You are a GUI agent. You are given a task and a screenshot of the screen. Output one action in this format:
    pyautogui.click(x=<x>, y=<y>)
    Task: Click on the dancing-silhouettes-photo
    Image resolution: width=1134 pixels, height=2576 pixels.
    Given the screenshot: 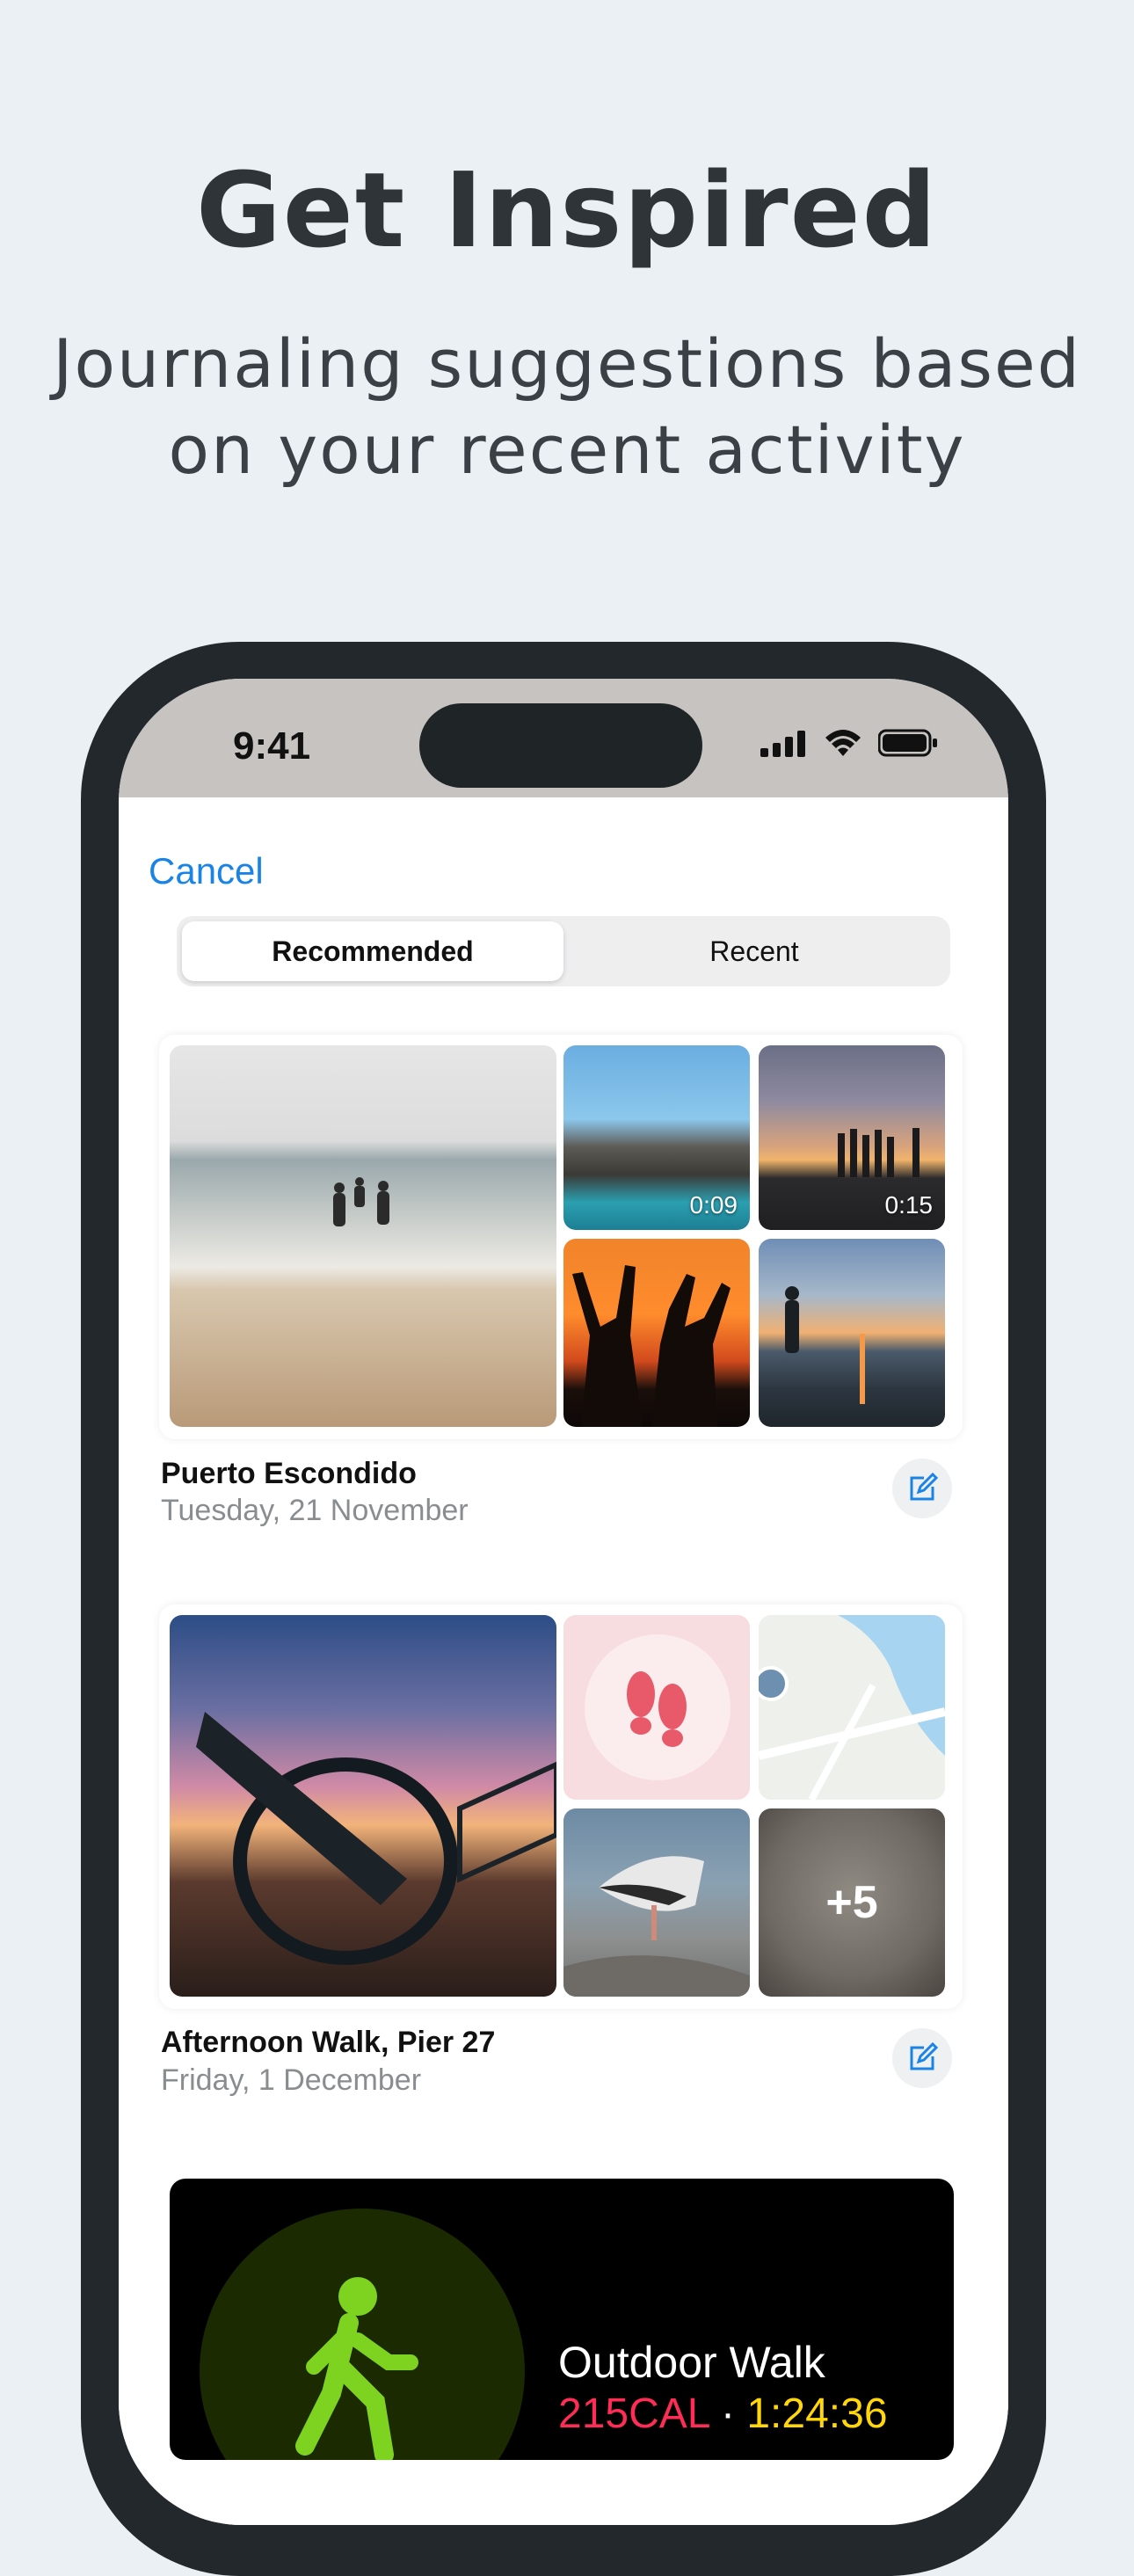 What is the action you would take?
    pyautogui.click(x=657, y=1333)
    